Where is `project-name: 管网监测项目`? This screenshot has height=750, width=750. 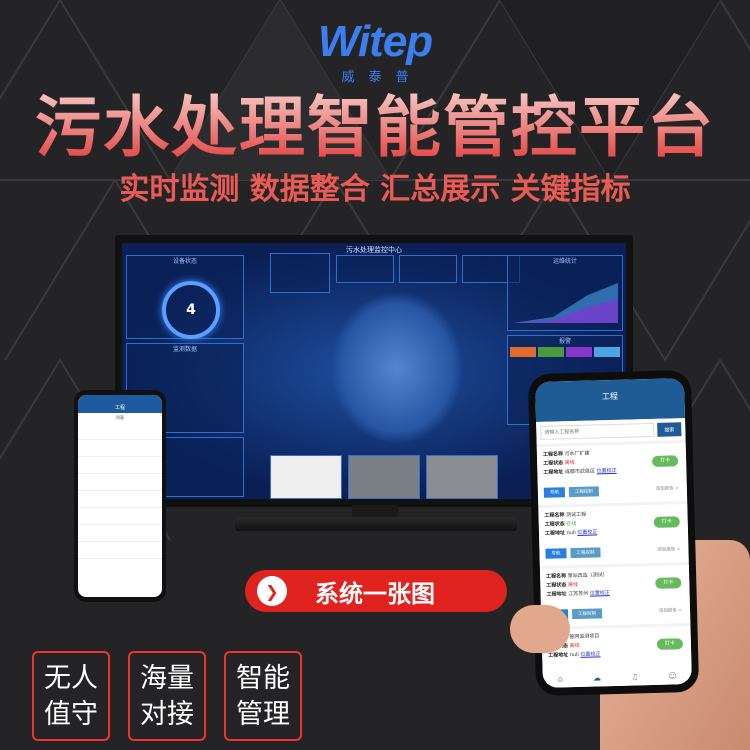 project-name: 管网监测项目 is located at coordinates (584, 637).